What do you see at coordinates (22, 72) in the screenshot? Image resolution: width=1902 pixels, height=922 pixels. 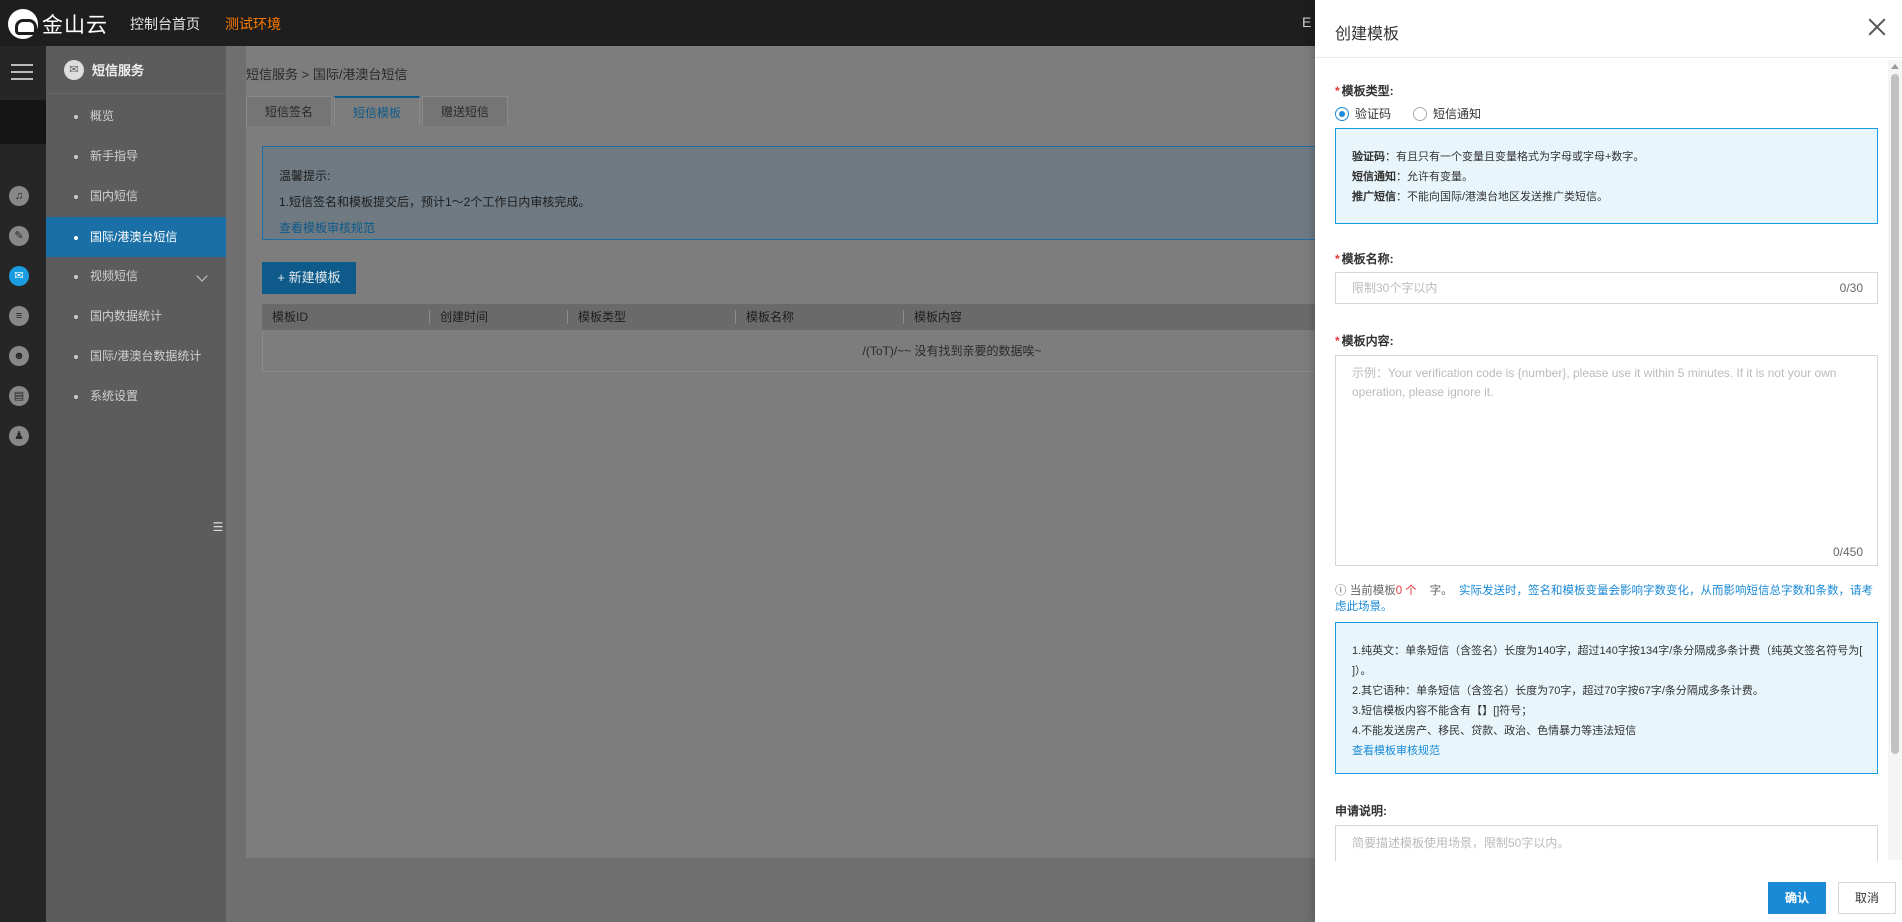 I see `menu-icon` at bounding box center [22, 72].